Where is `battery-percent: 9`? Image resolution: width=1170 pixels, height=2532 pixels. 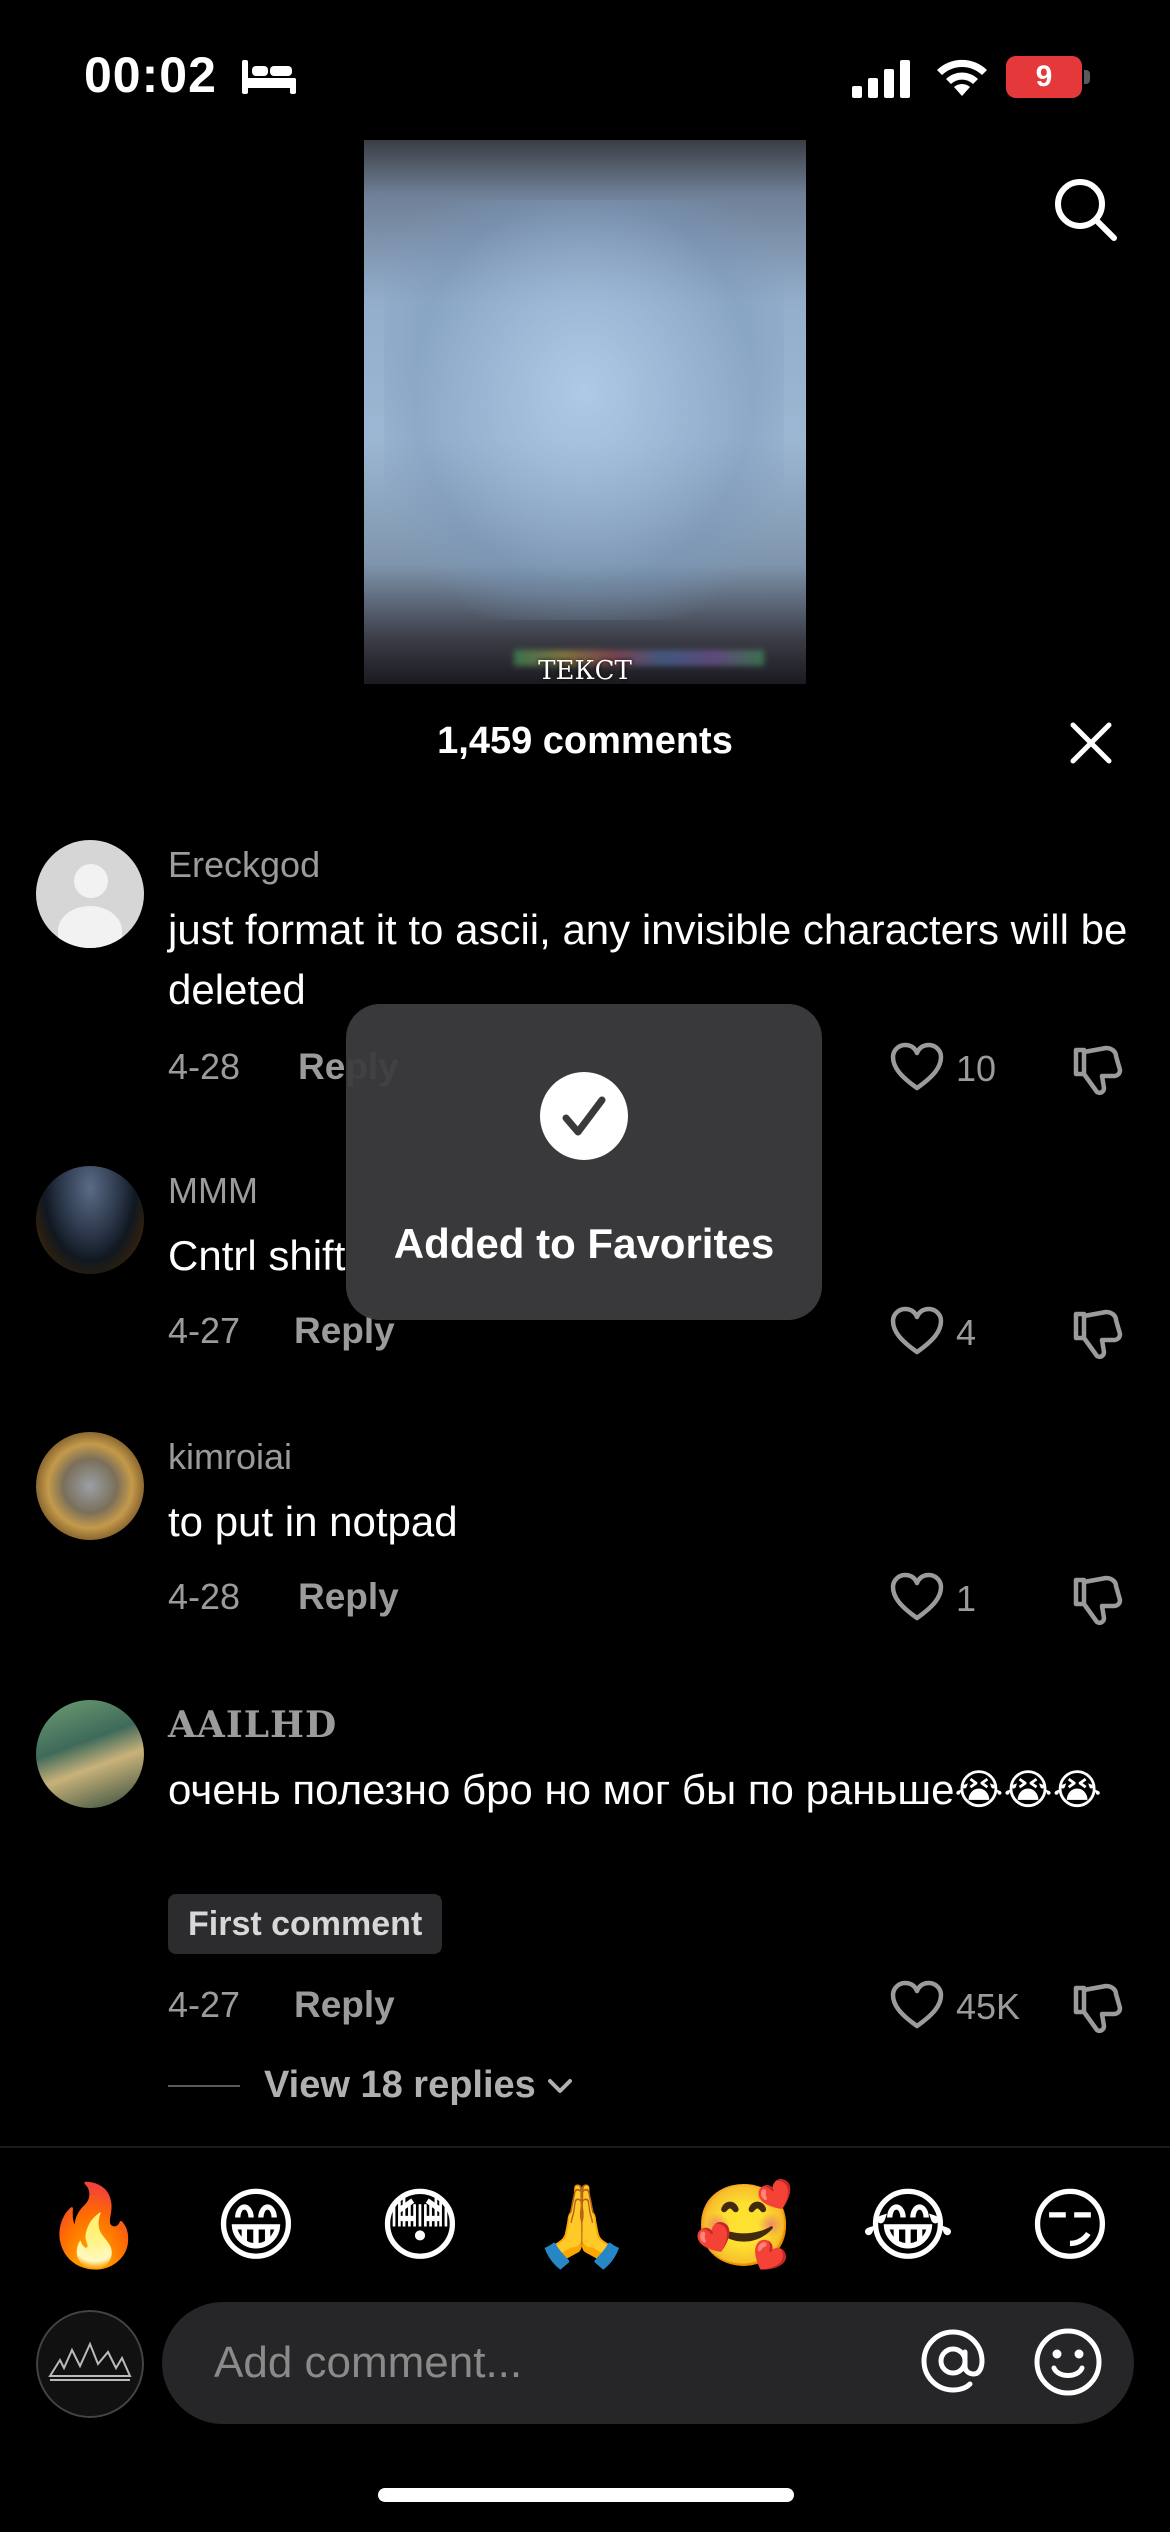
battery-percent: 9 is located at coordinates (1044, 76).